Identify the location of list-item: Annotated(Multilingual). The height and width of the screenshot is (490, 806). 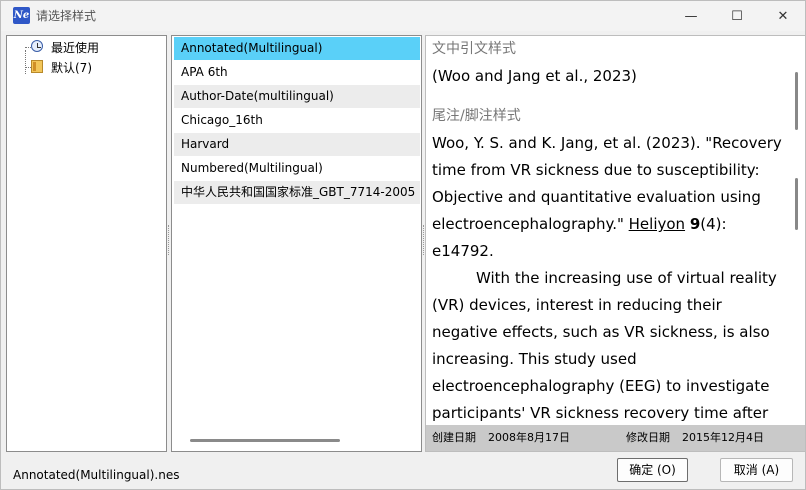
(297, 48).